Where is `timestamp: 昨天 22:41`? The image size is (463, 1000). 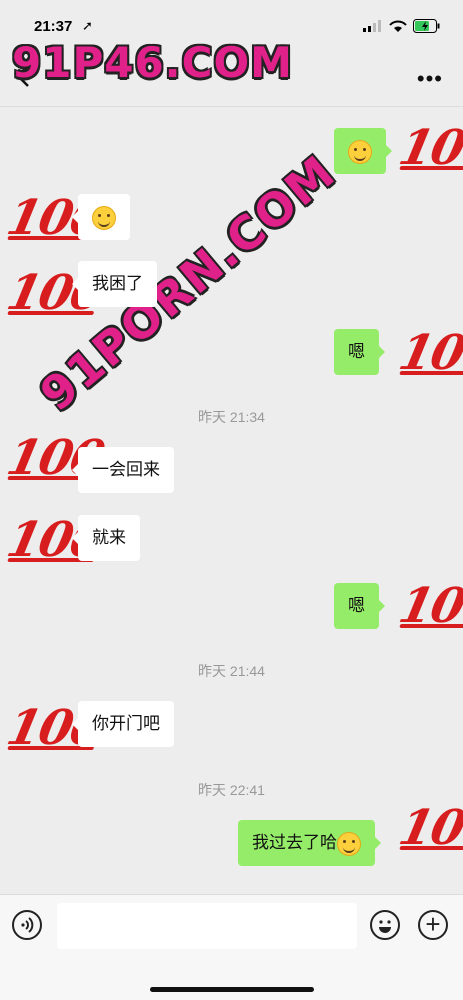
timestamp: 昨天 22:41 is located at coordinates (231, 790).